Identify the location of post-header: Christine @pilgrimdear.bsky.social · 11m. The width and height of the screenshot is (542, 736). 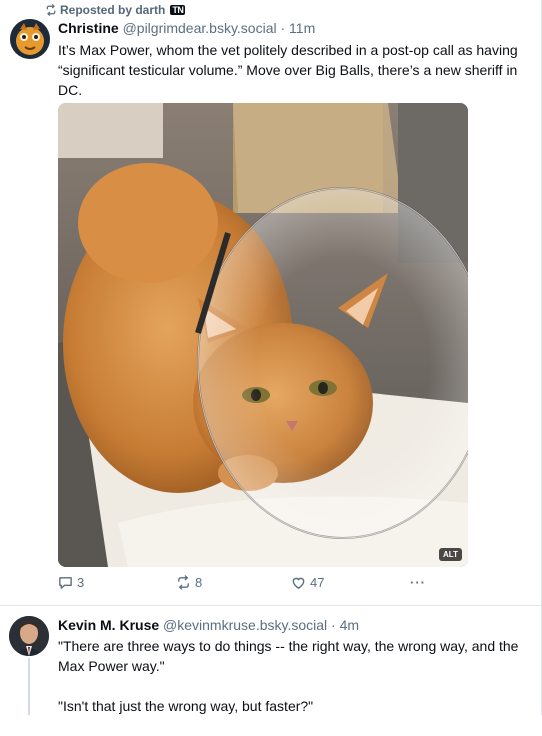
(186, 28).